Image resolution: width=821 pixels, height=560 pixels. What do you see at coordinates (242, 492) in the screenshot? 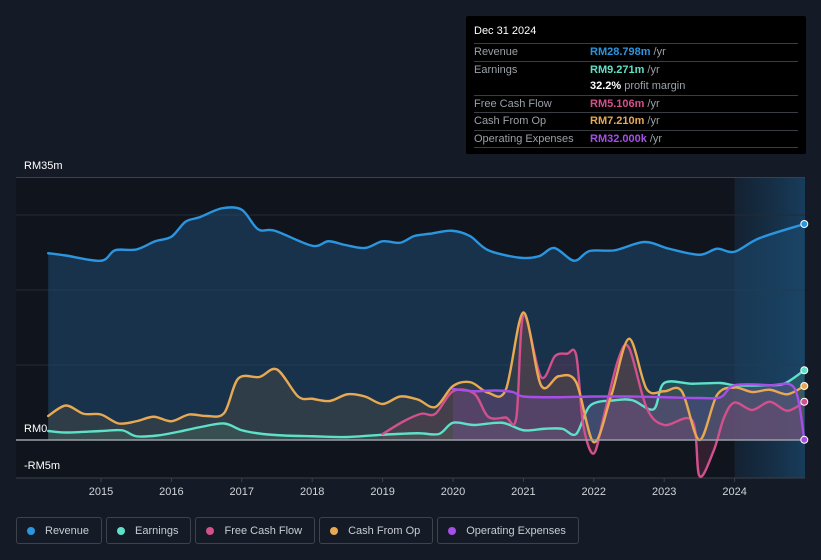
I see `x-tick-label: 2017` at bounding box center [242, 492].